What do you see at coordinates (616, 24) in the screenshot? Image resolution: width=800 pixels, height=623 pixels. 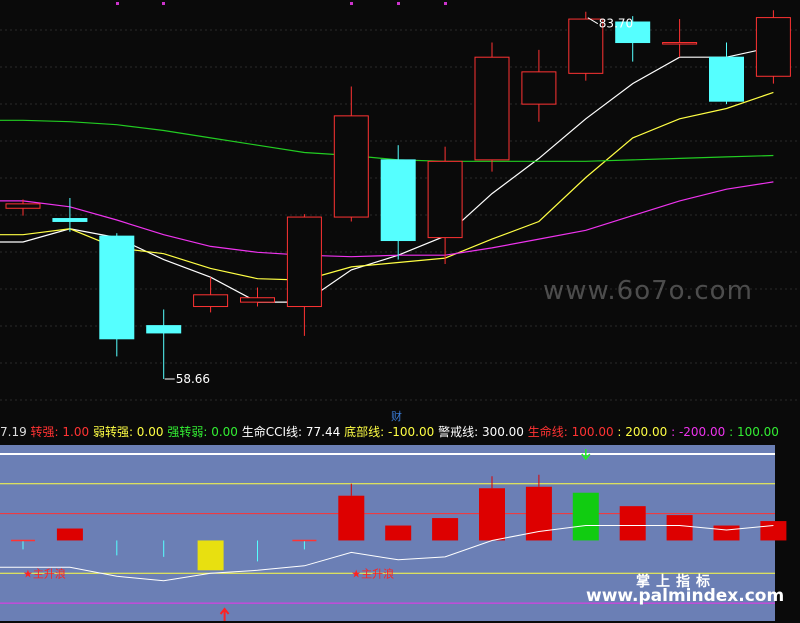 I see `high-label: 83.70` at bounding box center [616, 24].